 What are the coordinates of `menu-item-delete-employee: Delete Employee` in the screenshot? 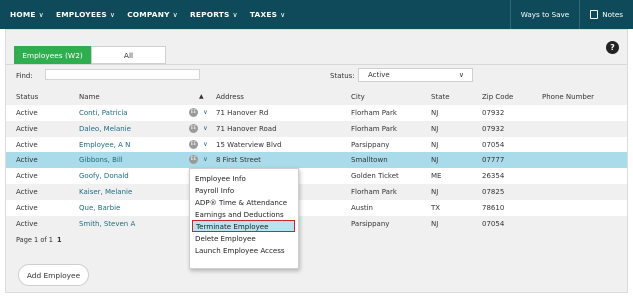 It's located at (244, 238).